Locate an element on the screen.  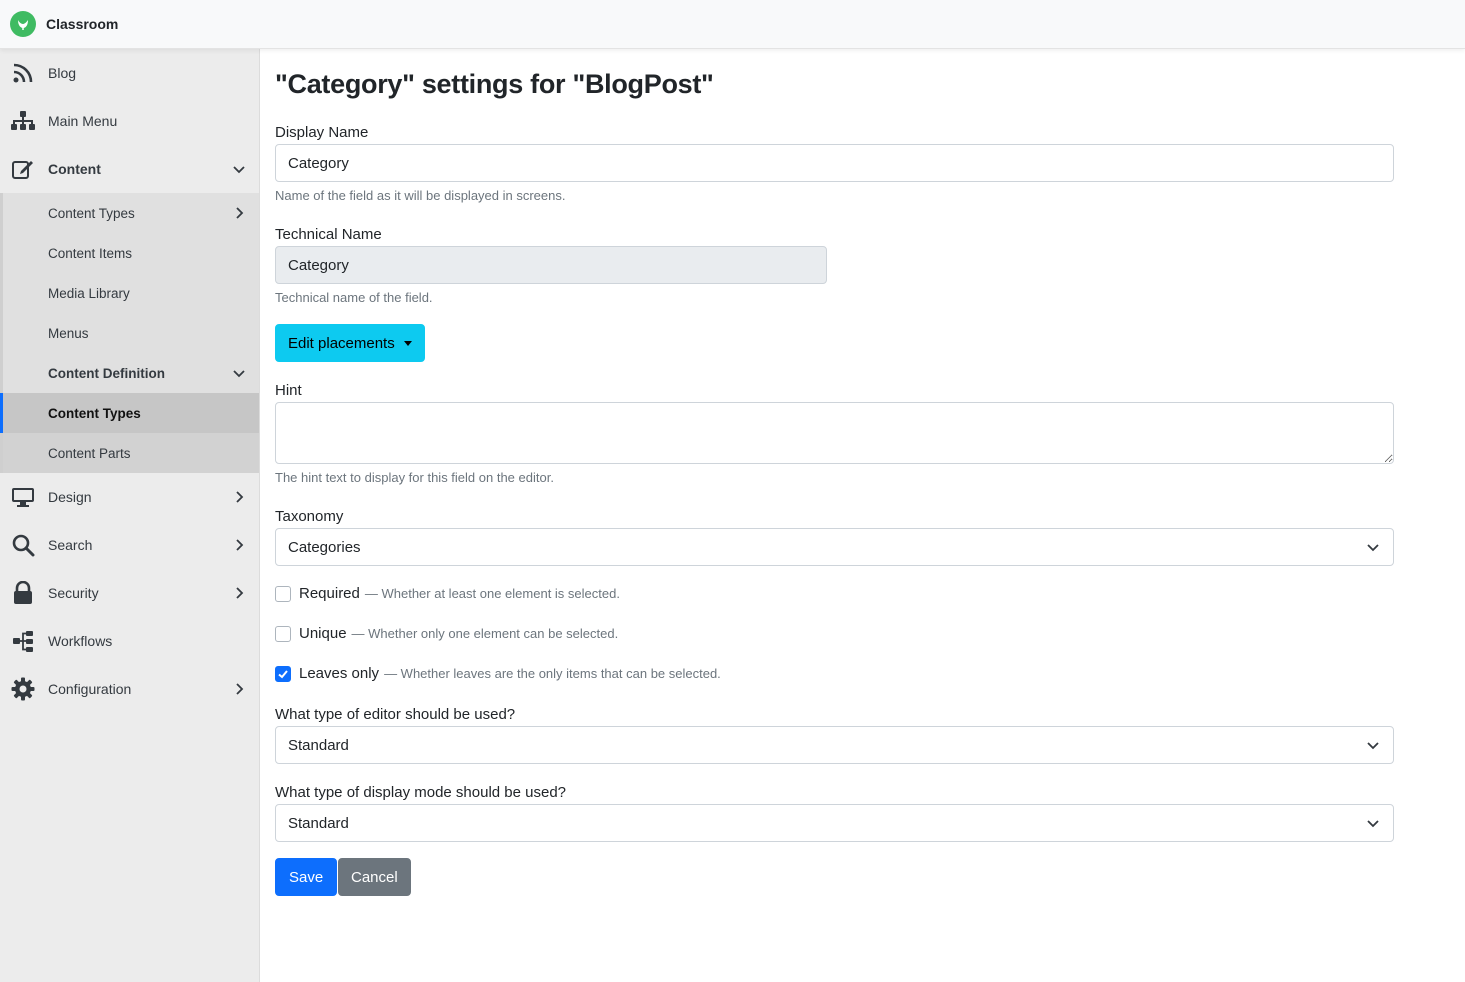
edit-icon is located at coordinates (23, 169).